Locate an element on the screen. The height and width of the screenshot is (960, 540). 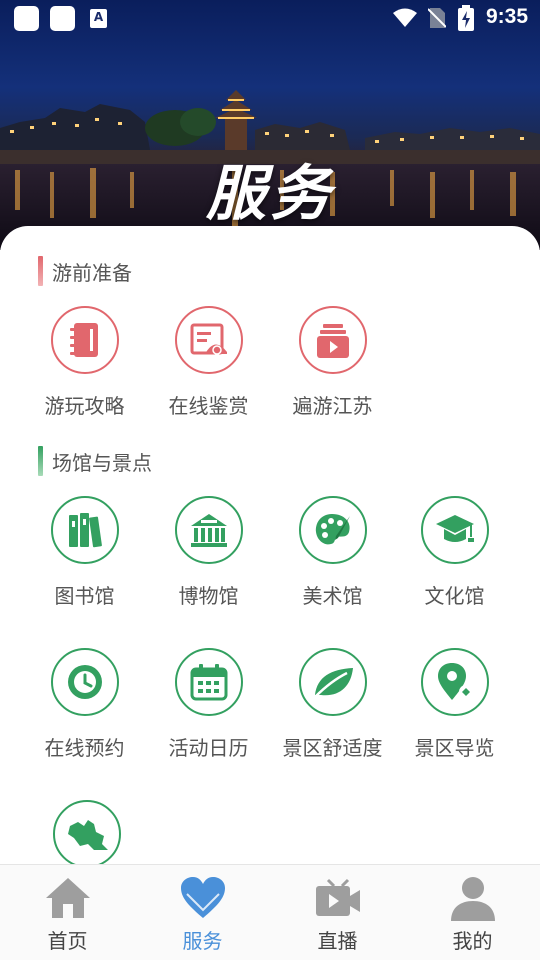
service-item-art-gallery: 美术馆 is located at coordinates (332, 552).